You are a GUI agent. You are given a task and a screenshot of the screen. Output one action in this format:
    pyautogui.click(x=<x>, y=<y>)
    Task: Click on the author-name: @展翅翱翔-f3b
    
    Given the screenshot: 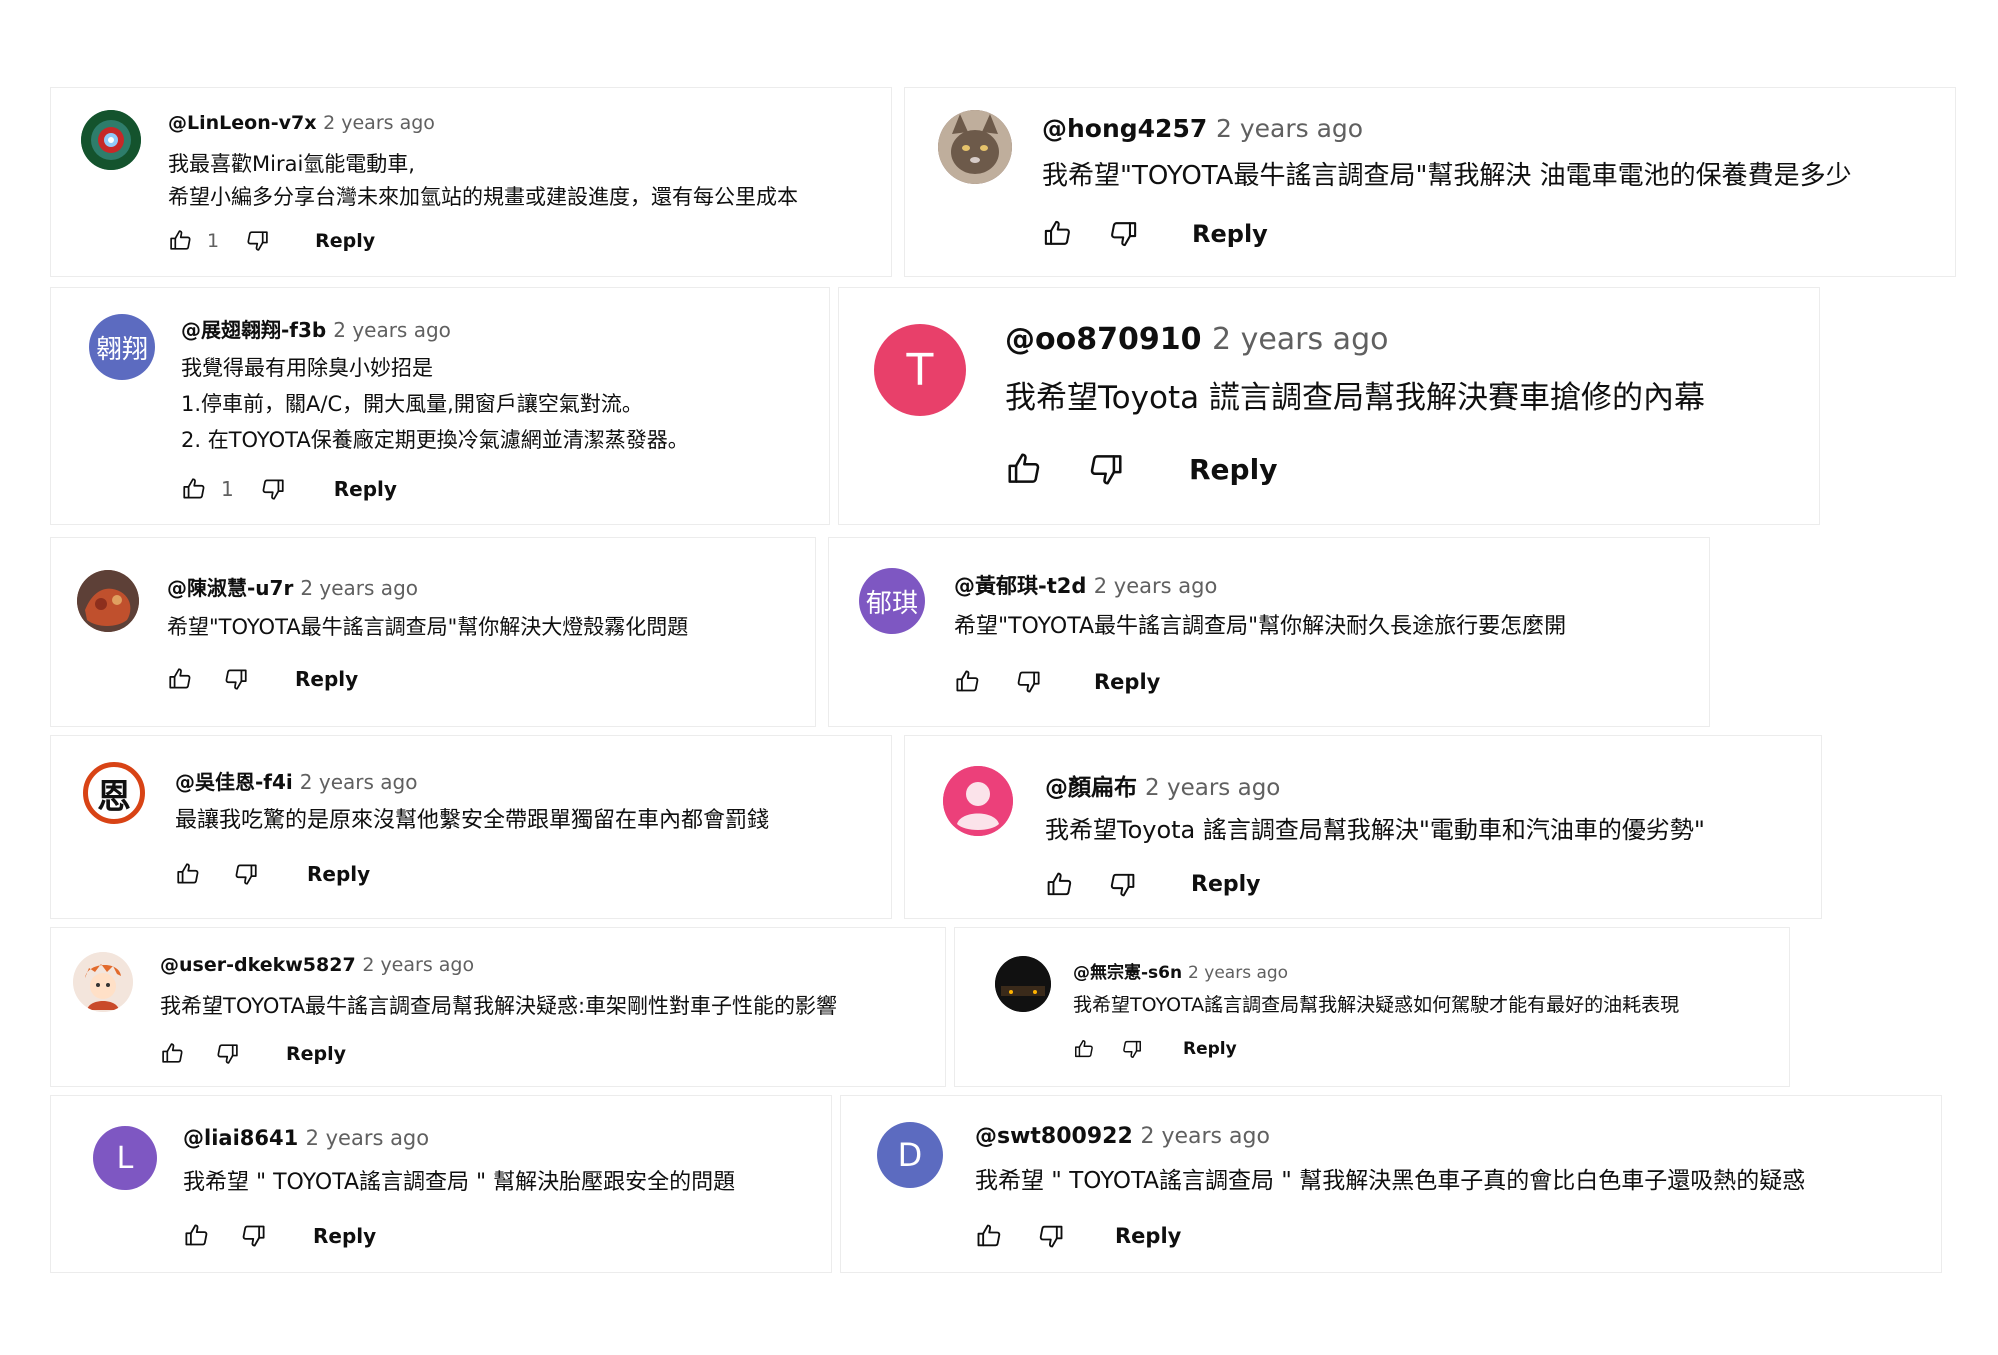 What is the action you would take?
    pyautogui.click(x=253, y=330)
    